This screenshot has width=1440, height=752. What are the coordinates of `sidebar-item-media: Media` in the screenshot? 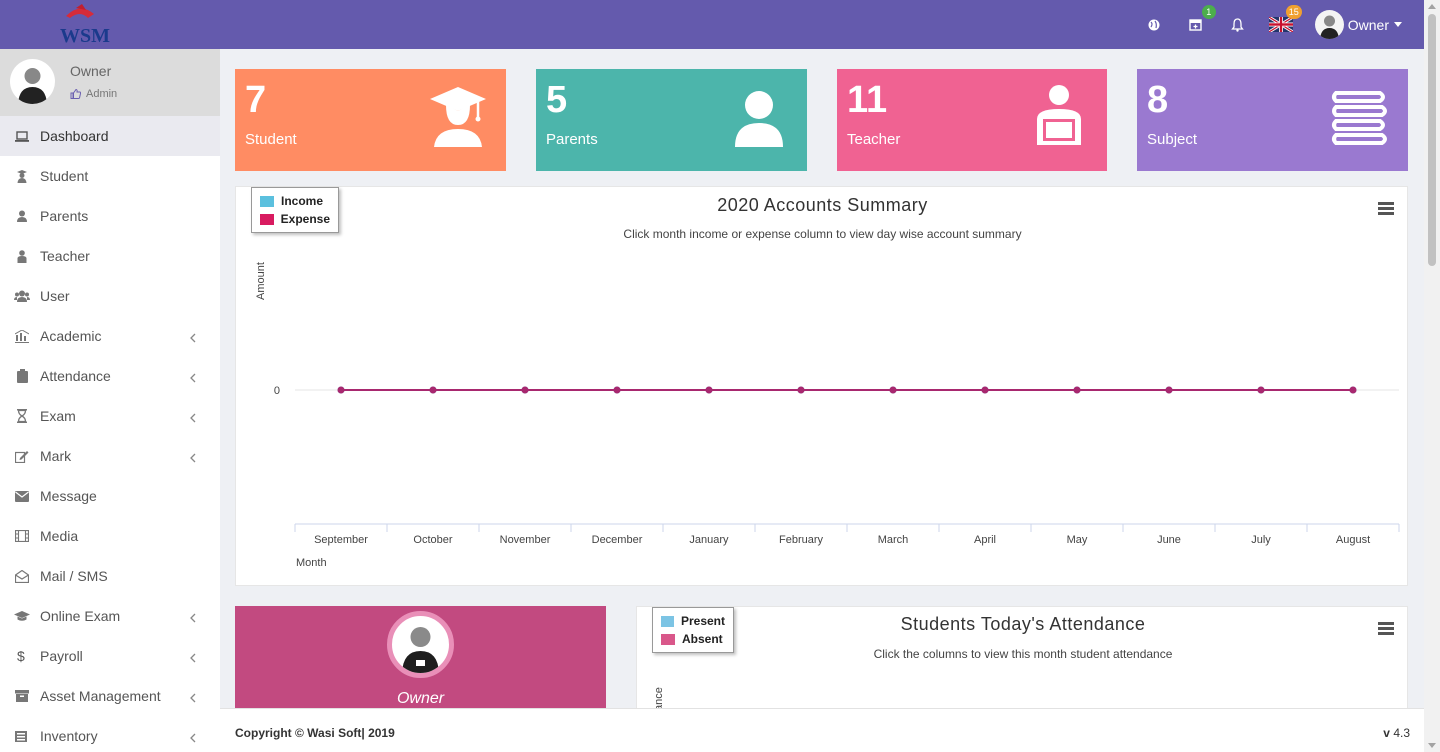 It's located at (110, 536).